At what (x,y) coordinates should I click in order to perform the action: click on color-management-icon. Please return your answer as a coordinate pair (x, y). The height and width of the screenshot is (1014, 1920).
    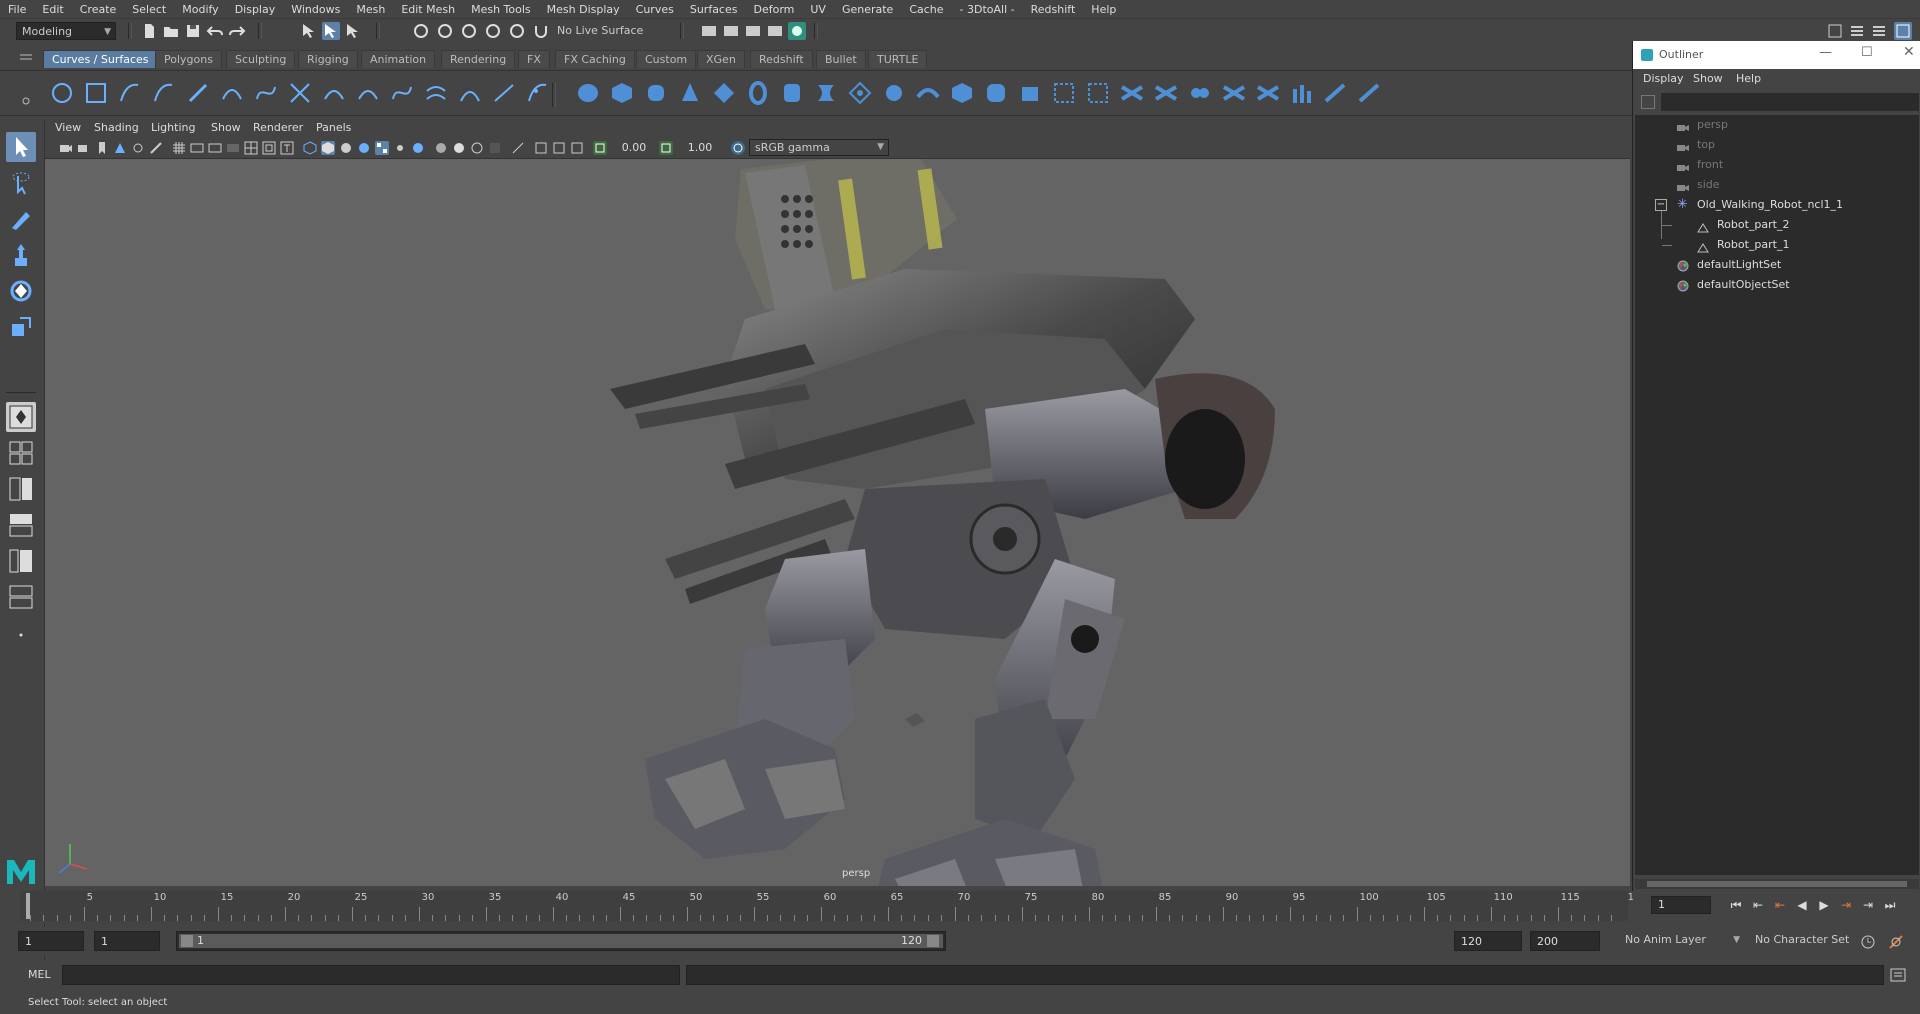
    Looking at the image, I should click on (738, 148).